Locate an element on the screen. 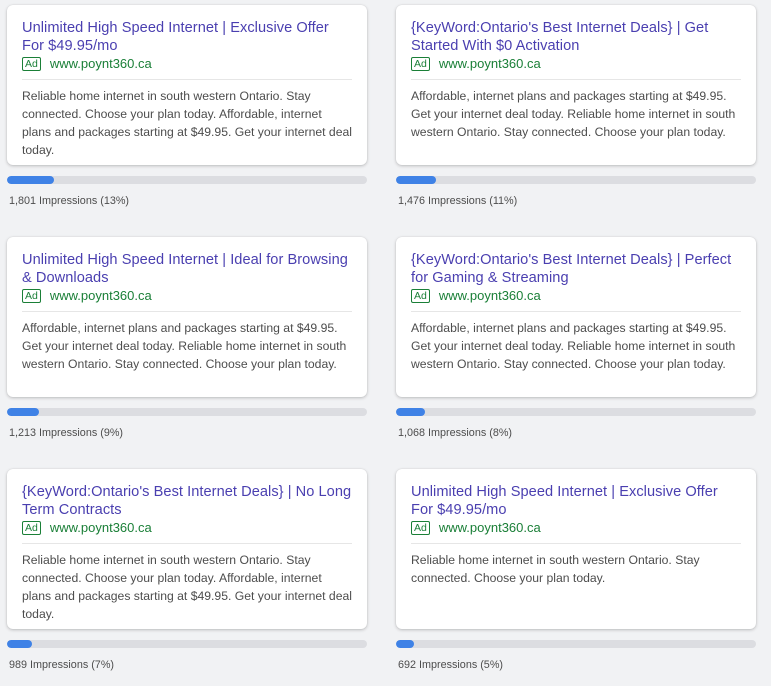 Image resolution: width=771 pixels, height=686 pixels. impressions-label: 989 Impressions (7%) is located at coordinates (62, 665).